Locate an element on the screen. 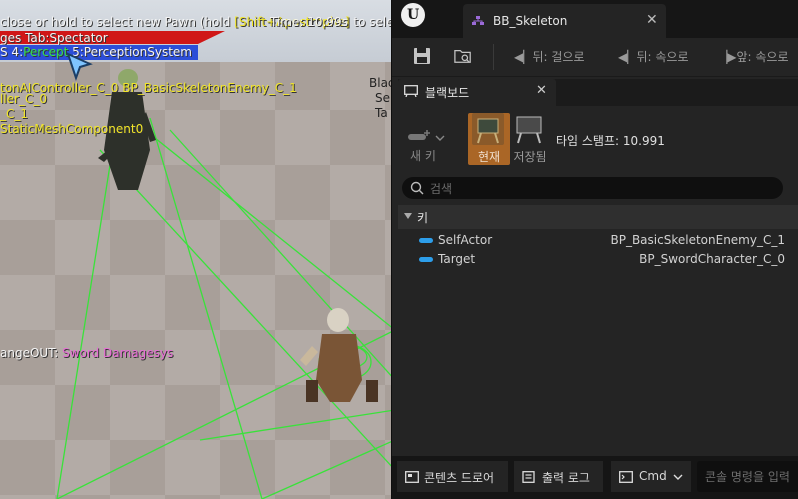 The image size is (798, 499). blackboard-tab-close-icon: ✕ is located at coordinates (541, 90).